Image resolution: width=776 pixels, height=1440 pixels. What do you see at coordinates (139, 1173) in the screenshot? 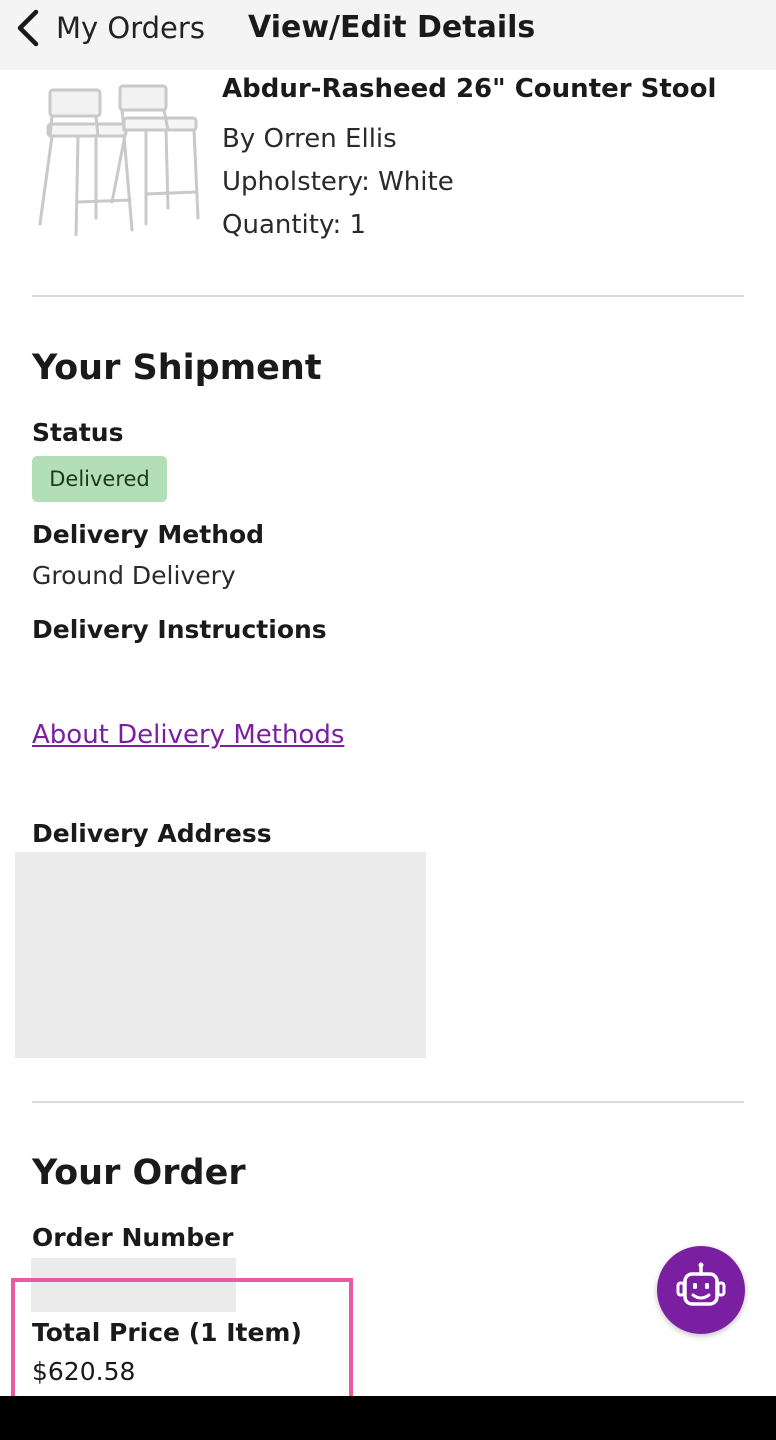
I see `order-section-title: Your Order` at bounding box center [139, 1173].